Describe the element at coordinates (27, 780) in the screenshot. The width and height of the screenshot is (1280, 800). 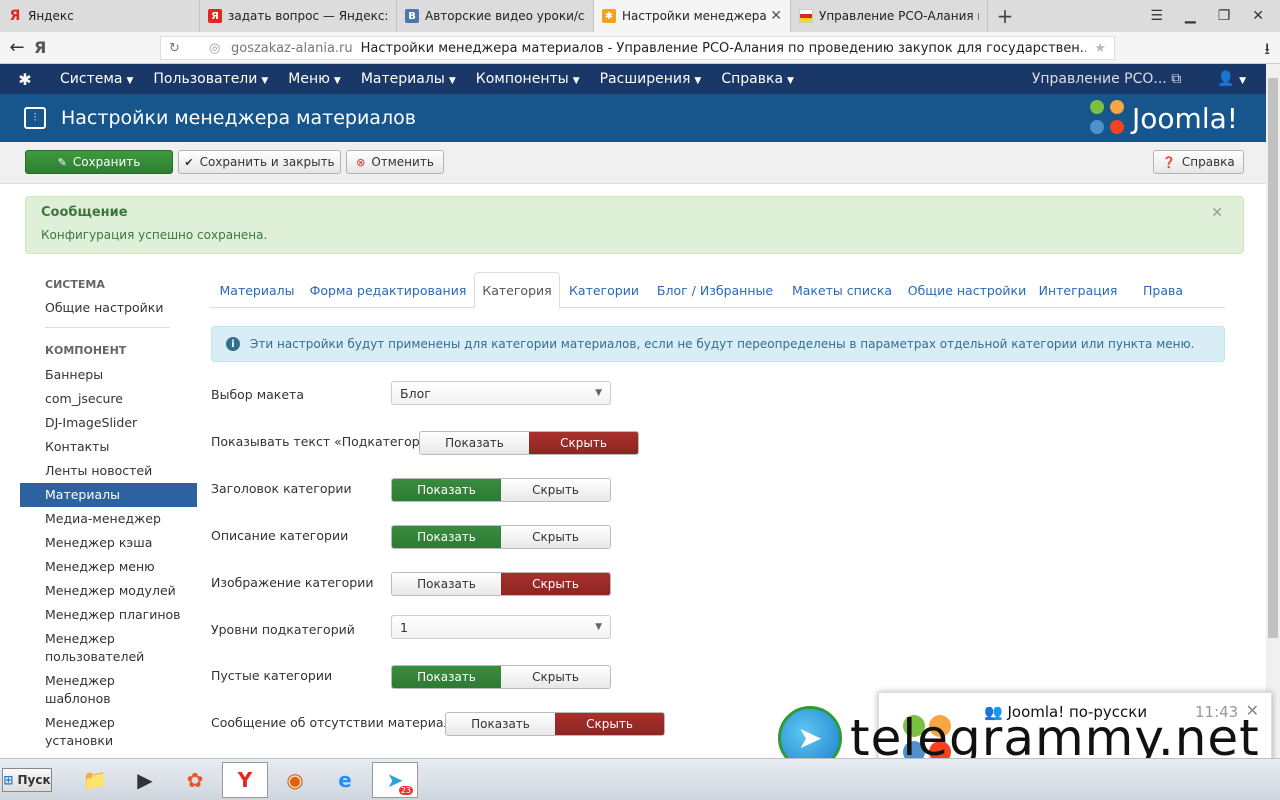
I see `start-button: ⊞ Пуск` at that location.